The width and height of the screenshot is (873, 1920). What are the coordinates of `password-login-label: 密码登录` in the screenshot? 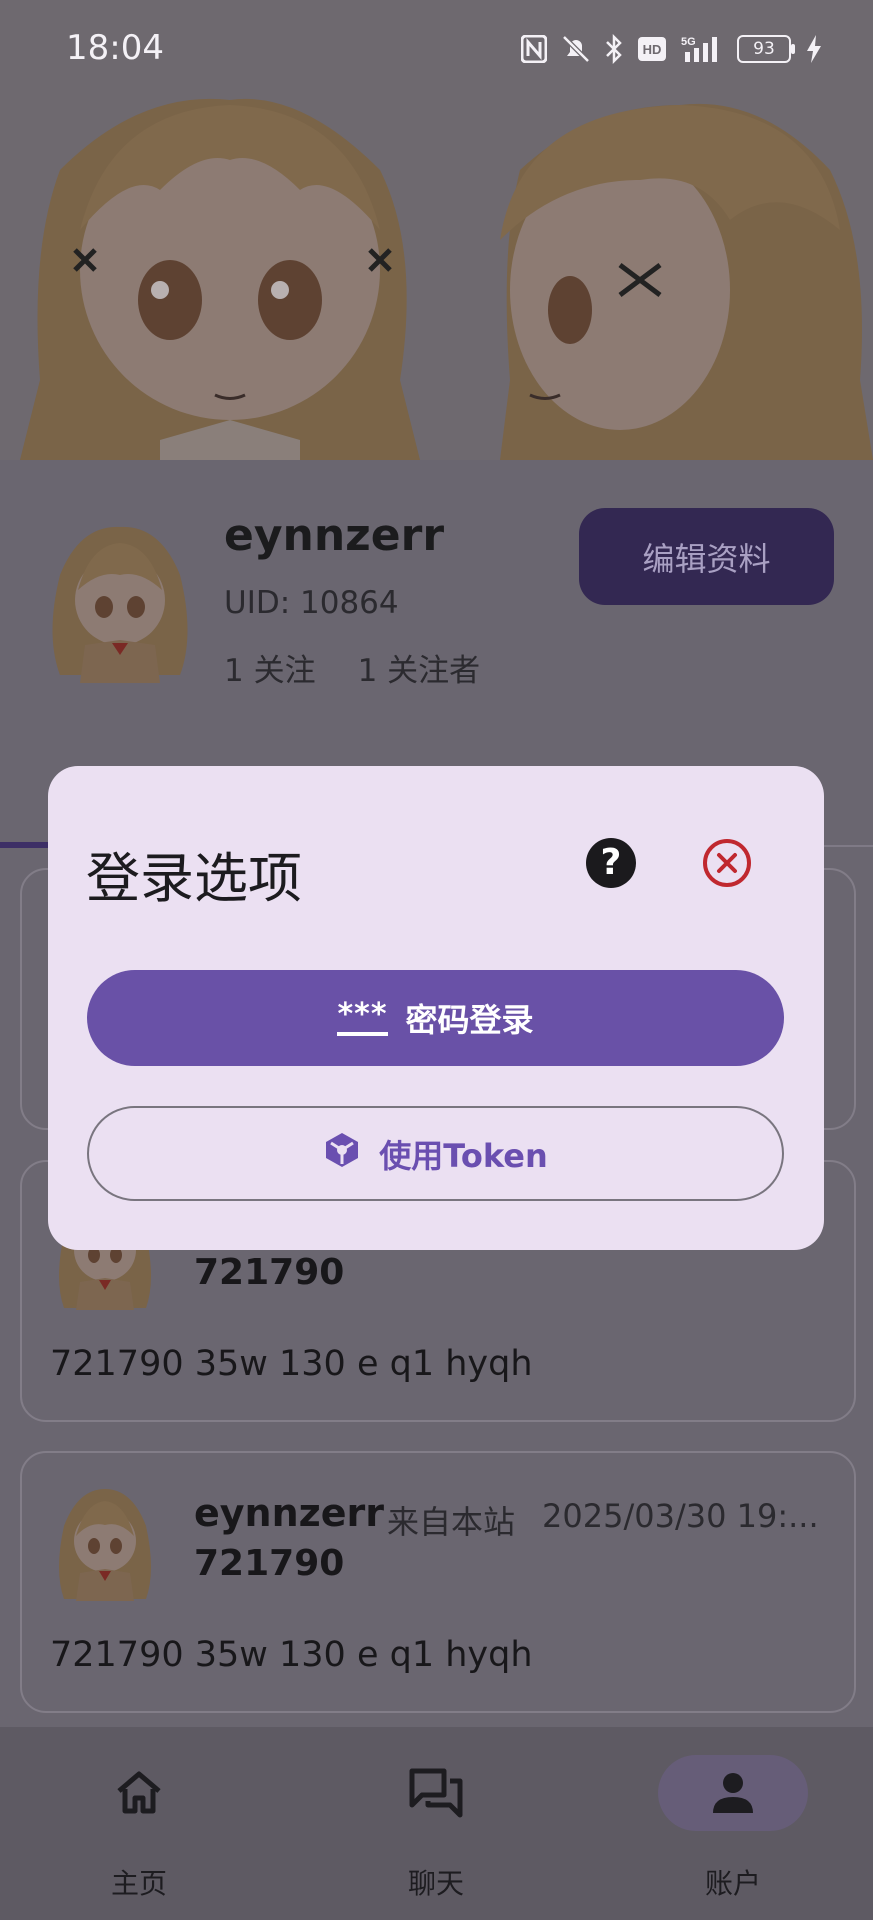 It's located at (469, 1020).